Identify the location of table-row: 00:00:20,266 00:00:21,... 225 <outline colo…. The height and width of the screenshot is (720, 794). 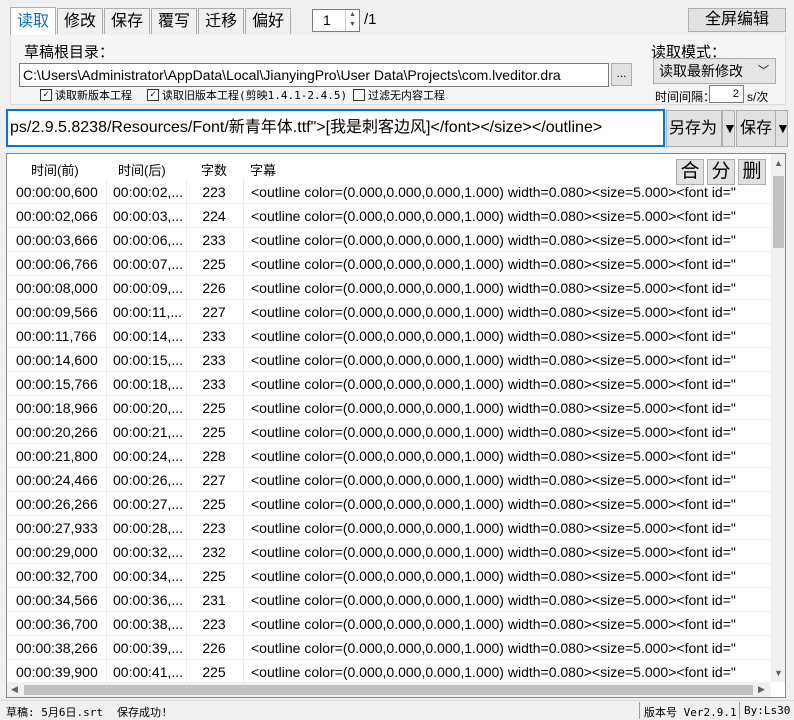
(389, 432).